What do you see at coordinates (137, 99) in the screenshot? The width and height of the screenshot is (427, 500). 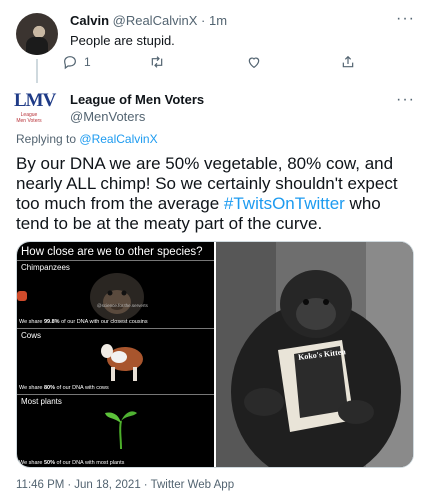 I see `author-name: League of Men Voters` at bounding box center [137, 99].